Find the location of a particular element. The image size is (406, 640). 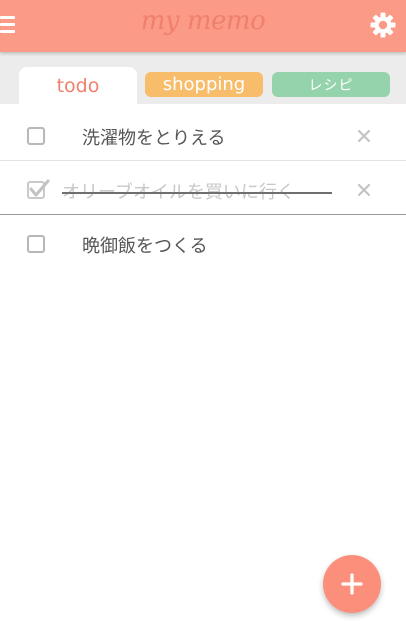

tab-bar: todo shopping レシピ is located at coordinates (203, 78).